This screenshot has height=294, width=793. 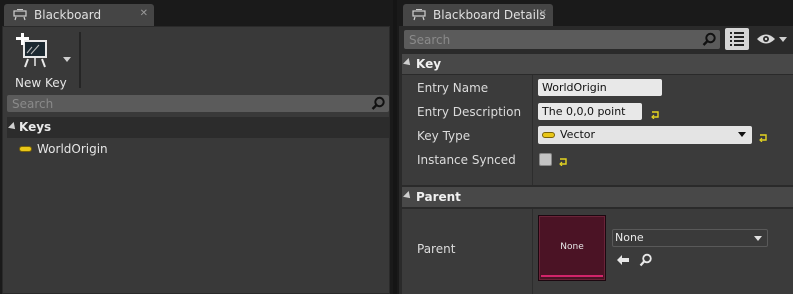 I want to click on entry-description-field: The 0,0,0 point, so click(x=590, y=111).